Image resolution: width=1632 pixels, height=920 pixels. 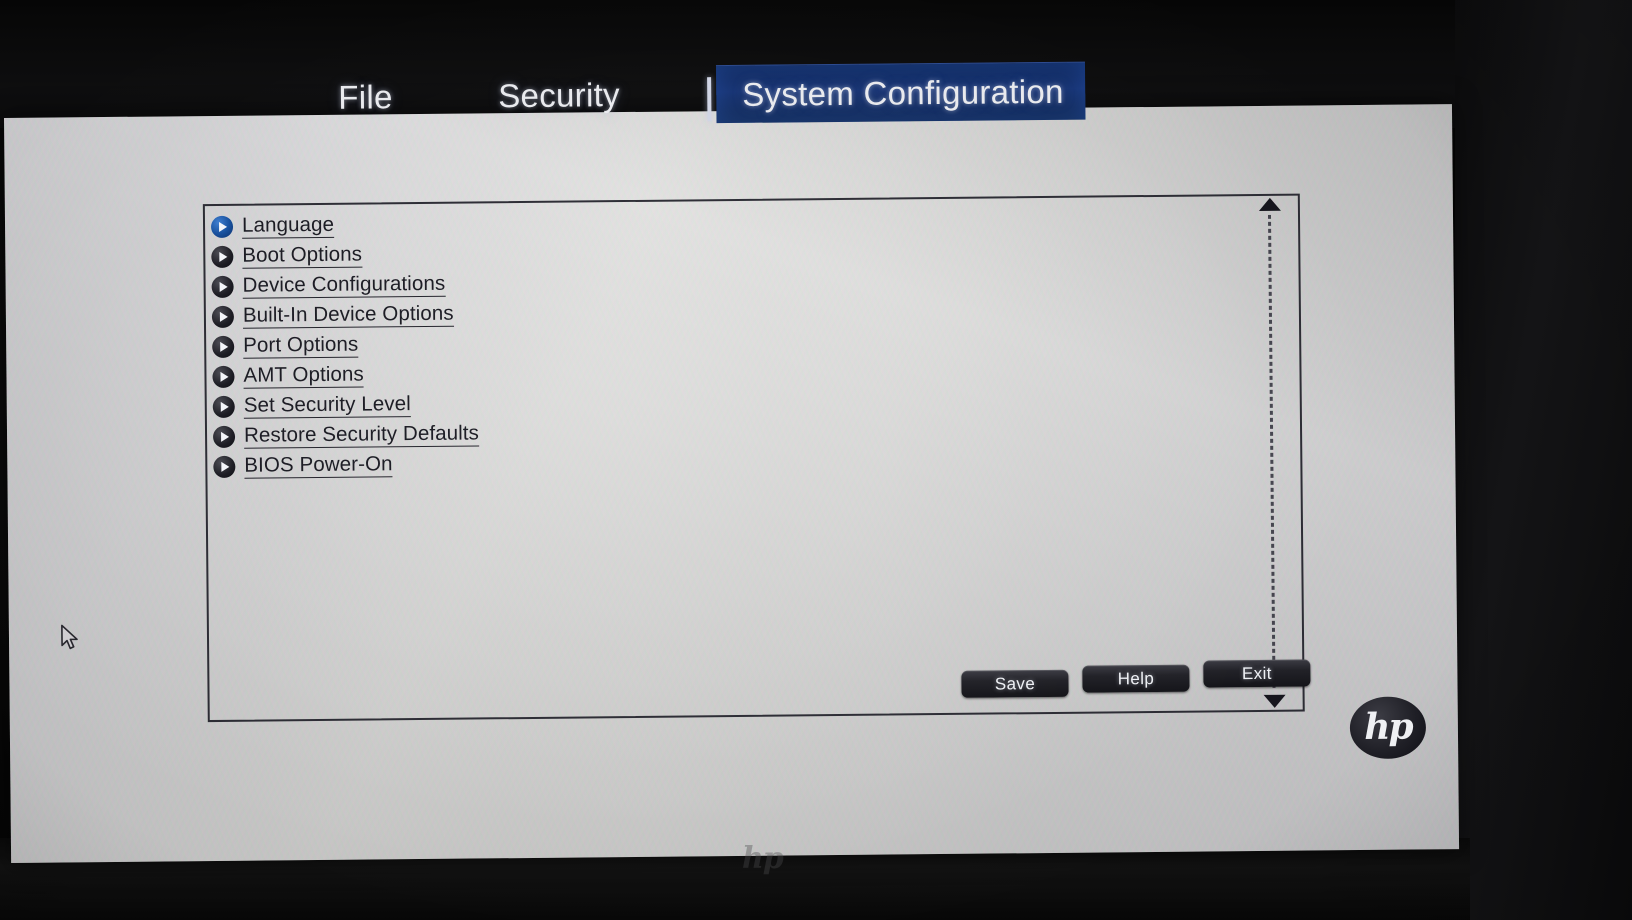 I want to click on save-button: Save, so click(x=1015, y=683).